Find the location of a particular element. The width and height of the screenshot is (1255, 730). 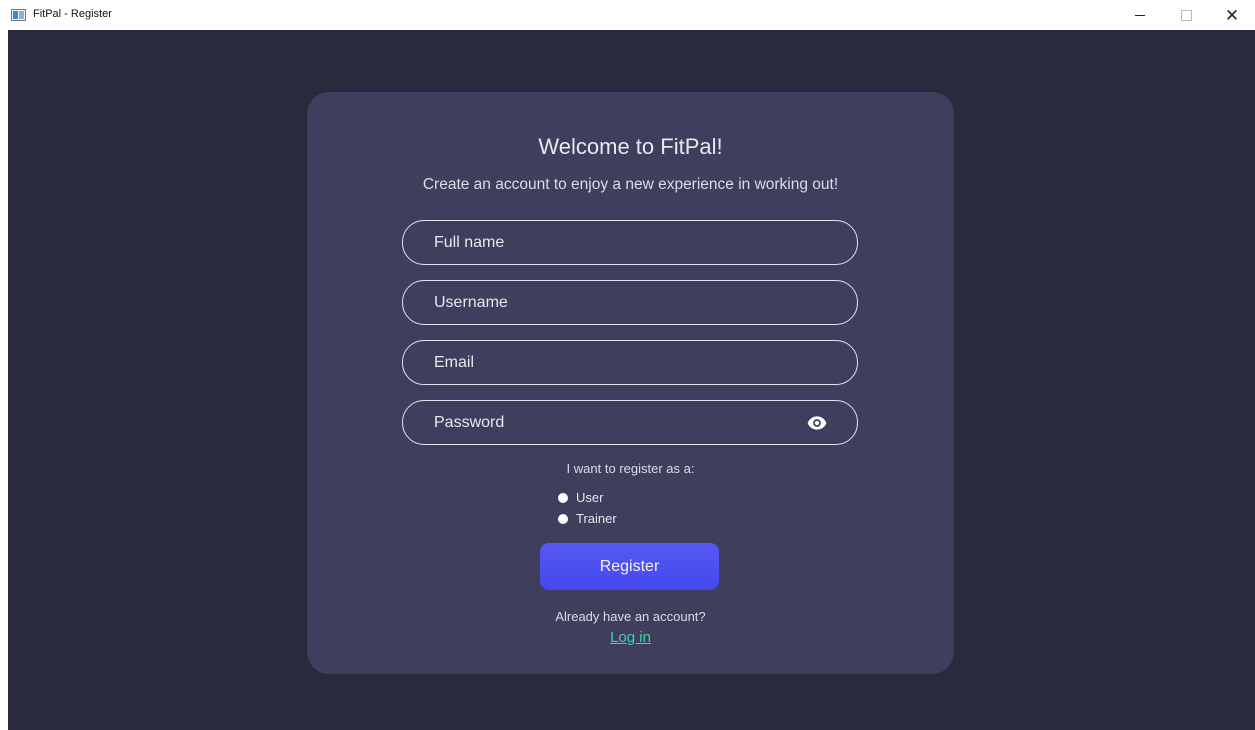

password-field is located at coordinates (609, 422).